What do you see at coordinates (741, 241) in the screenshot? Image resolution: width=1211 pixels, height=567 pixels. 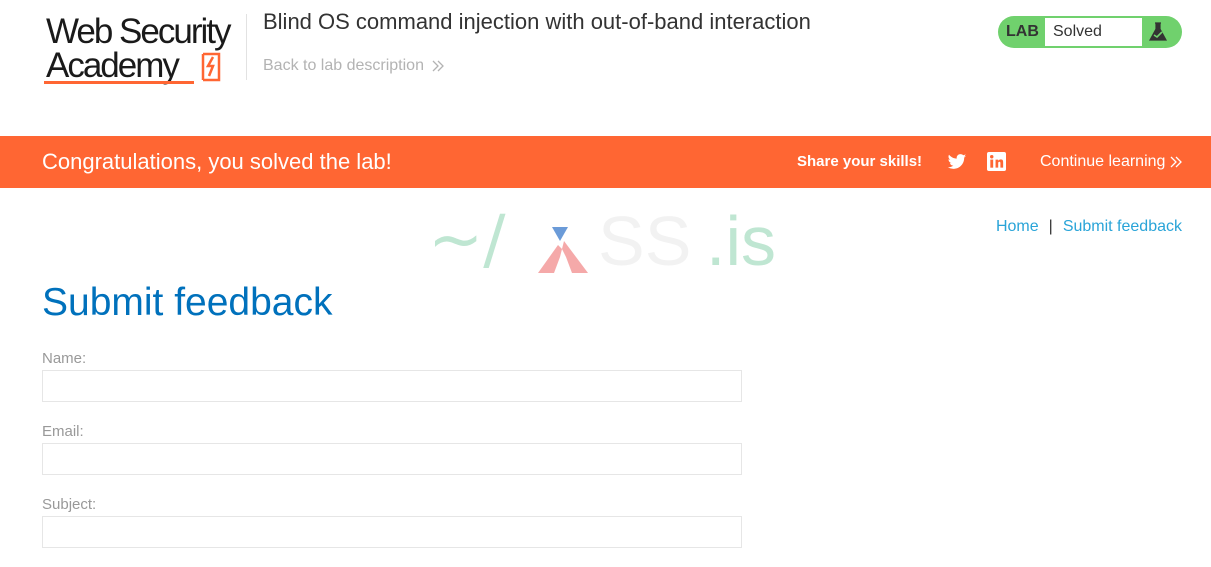 I see `watermark-suffix: .is` at bounding box center [741, 241].